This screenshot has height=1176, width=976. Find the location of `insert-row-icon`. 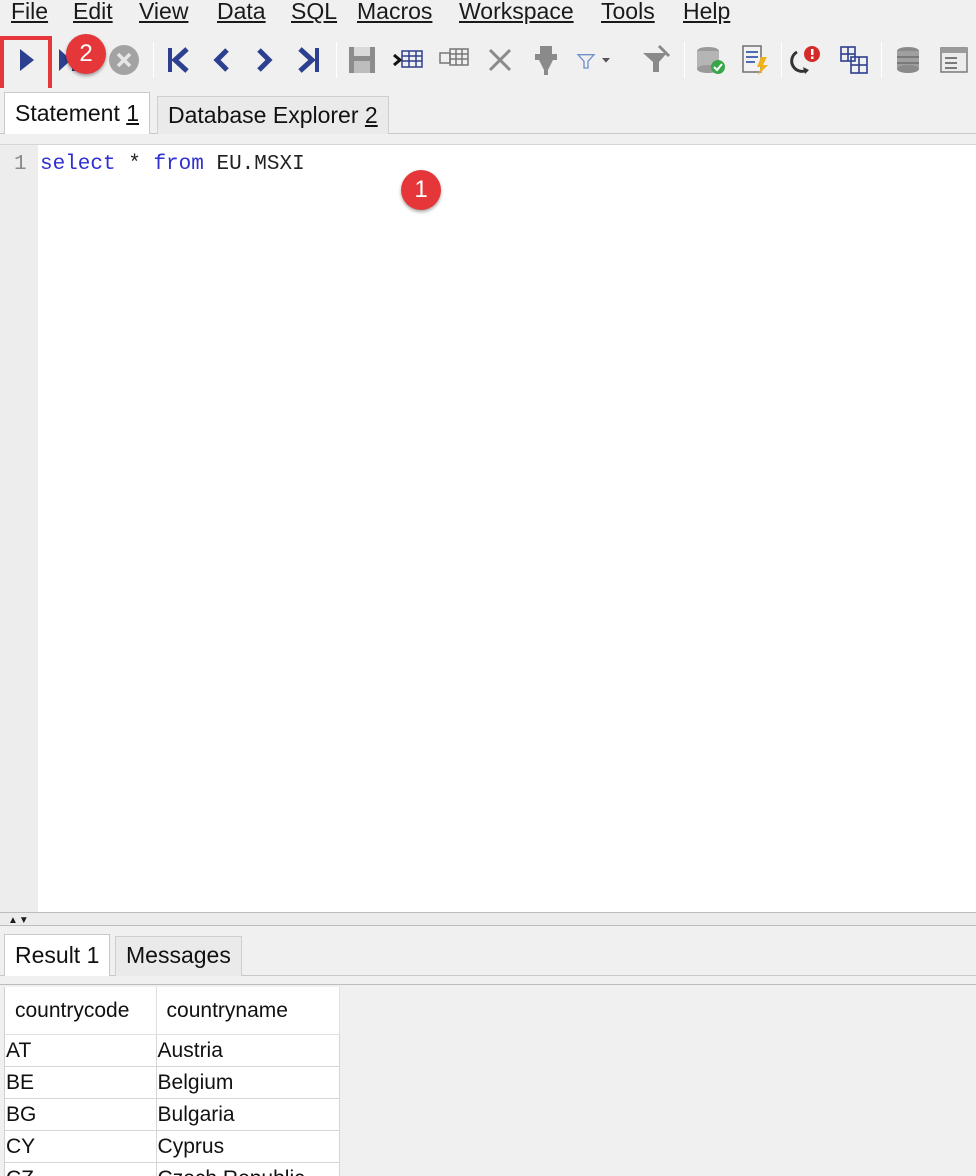

insert-row-icon is located at coordinates (408, 59).